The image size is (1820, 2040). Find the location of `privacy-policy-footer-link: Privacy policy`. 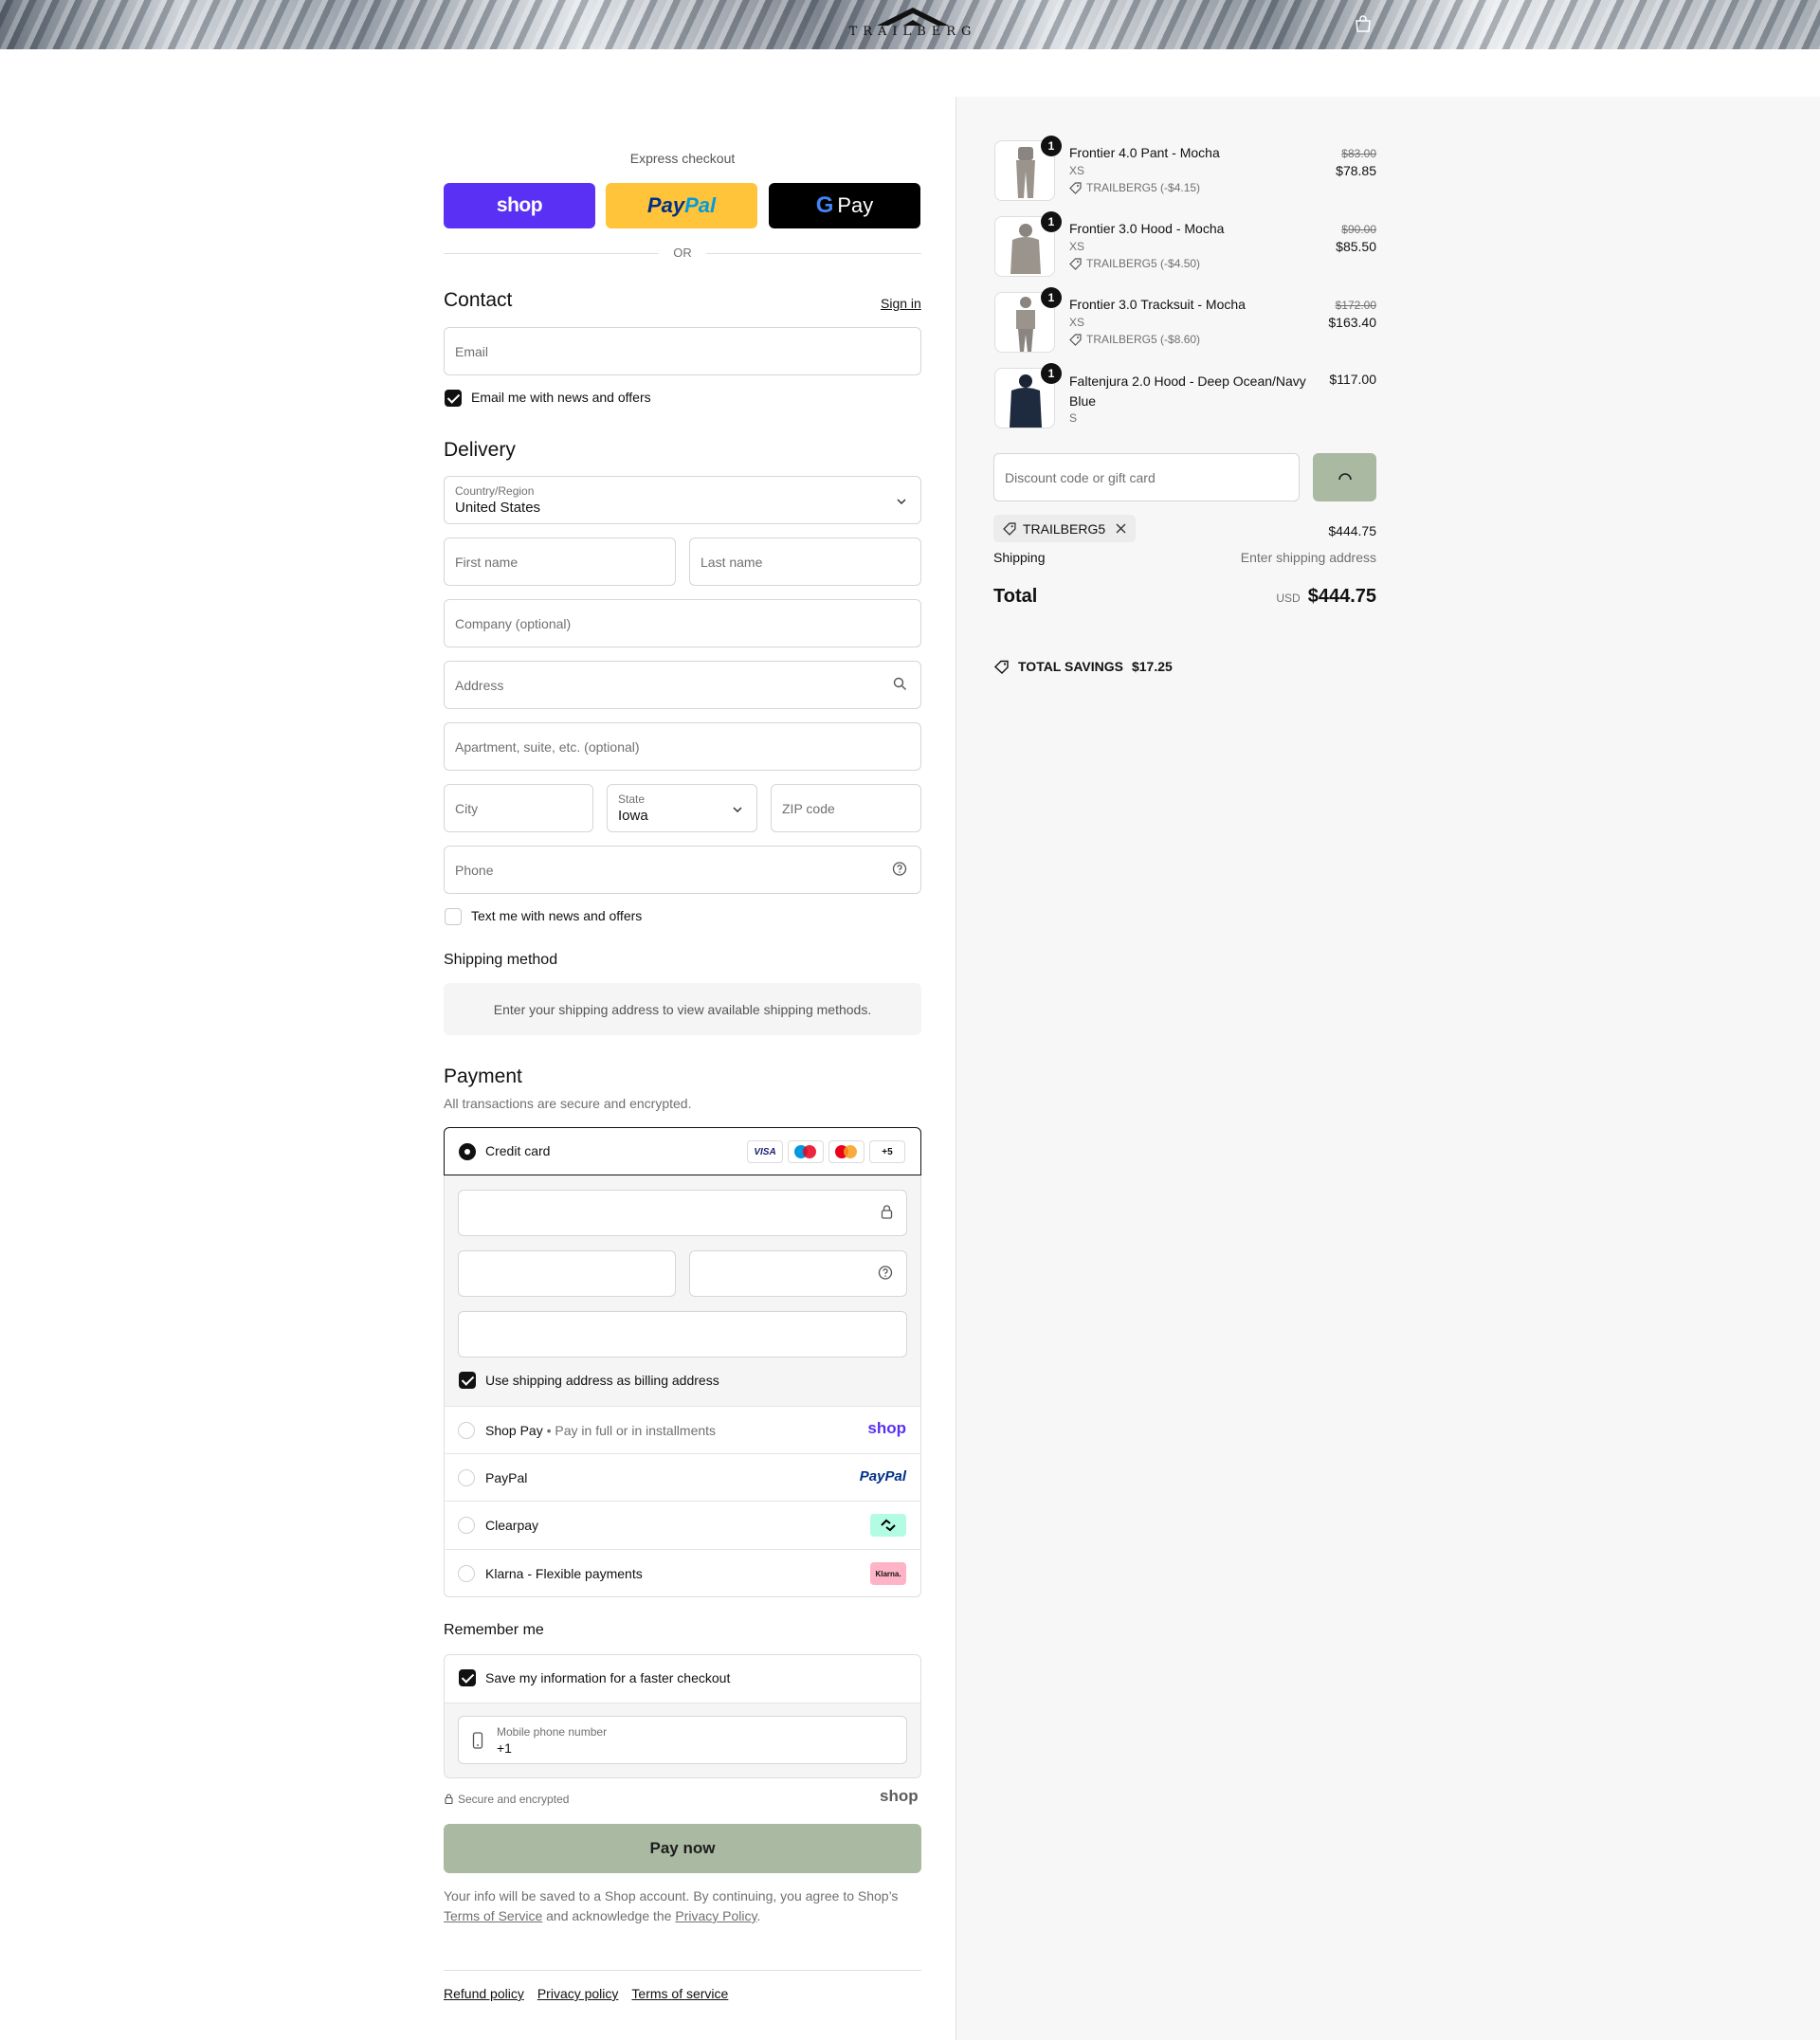

privacy-policy-footer-link: Privacy policy is located at coordinates (578, 1994).